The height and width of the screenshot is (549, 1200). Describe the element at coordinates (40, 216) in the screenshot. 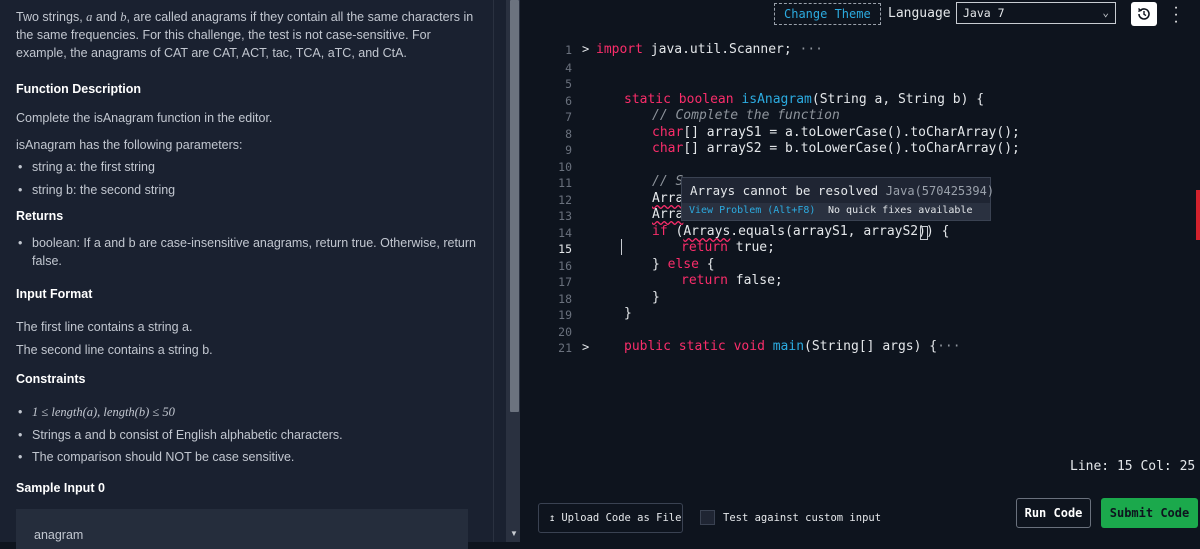

I see `returns-heading: Returns` at that location.